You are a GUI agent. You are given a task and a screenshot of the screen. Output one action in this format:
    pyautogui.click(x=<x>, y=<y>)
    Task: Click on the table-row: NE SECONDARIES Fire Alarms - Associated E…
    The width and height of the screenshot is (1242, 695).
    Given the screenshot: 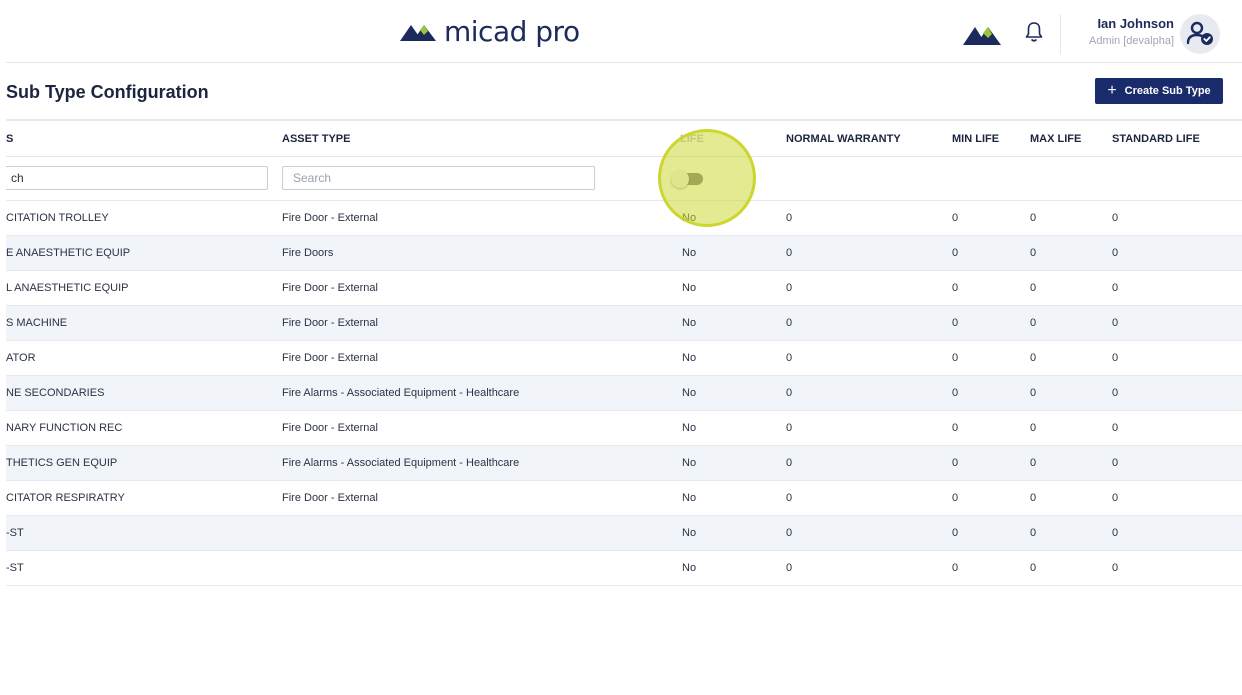 What is the action you would take?
    pyautogui.click(x=624, y=392)
    